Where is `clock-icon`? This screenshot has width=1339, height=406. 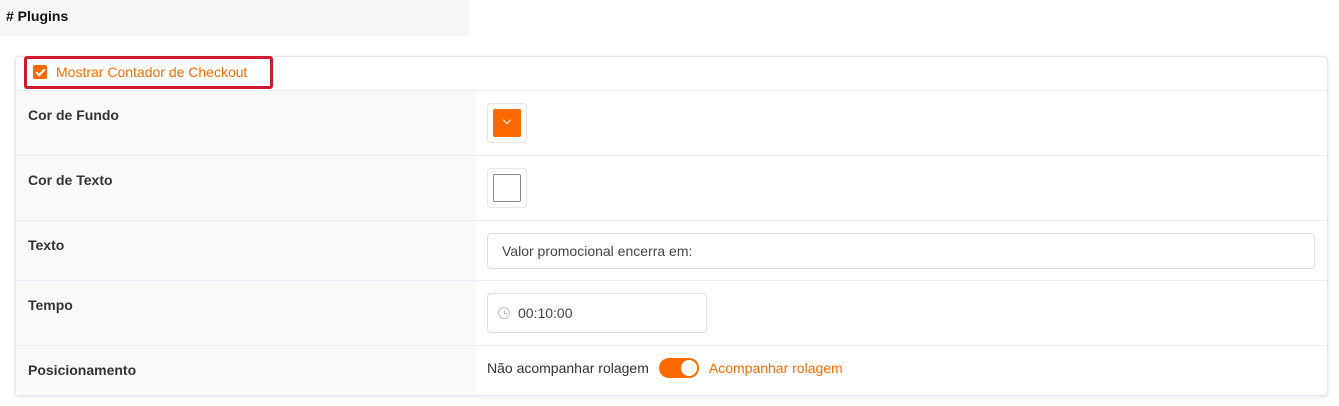
clock-icon is located at coordinates (504, 313).